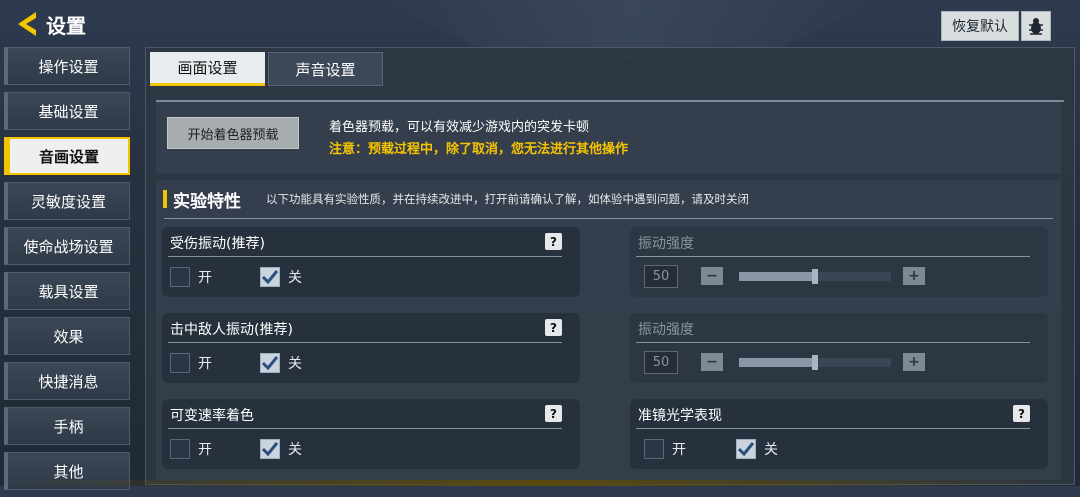  What do you see at coordinates (757, 449) in the screenshot?
I see `scope-optics-off-option: 关` at bounding box center [757, 449].